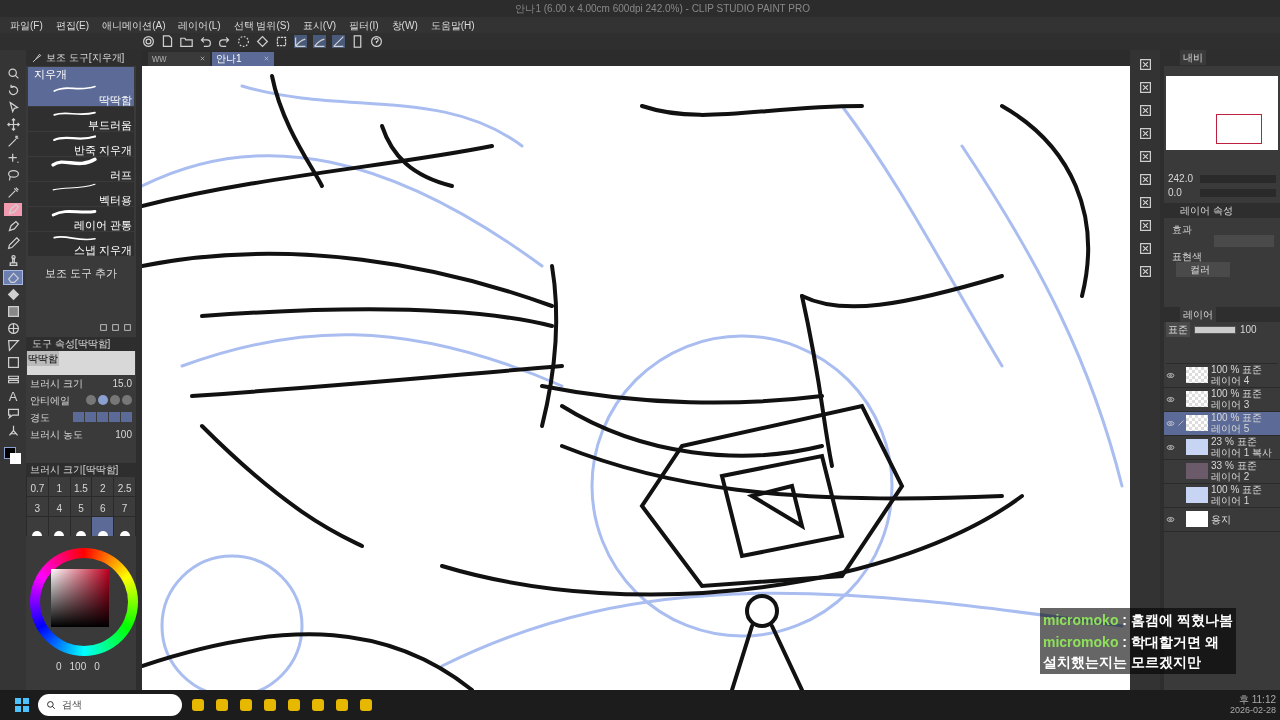 This screenshot has width=1280, height=720. Describe the element at coordinates (81, 218) in the screenshot. I see `subtool-item: 레이어 관통` at that location.